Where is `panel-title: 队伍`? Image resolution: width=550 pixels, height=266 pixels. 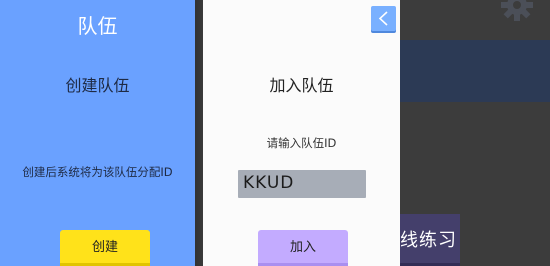
panel-title: 队伍 is located at coordinates (97, 26).